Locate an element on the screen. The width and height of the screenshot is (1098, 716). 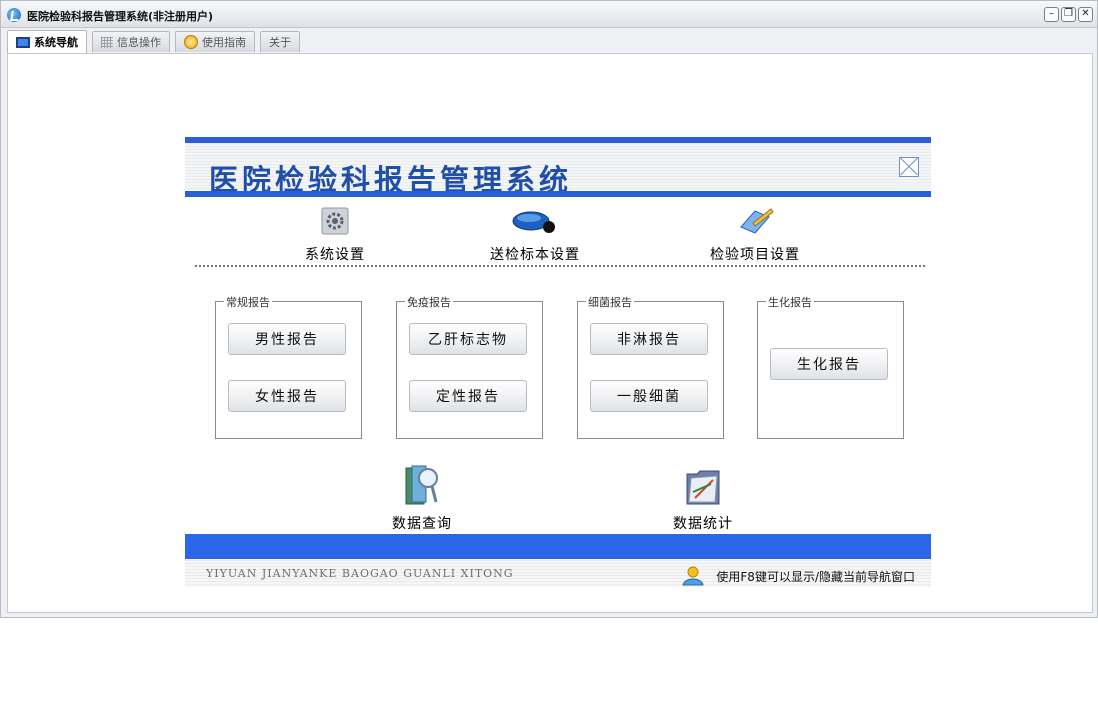
specimen-settings-item: 送检标本设置 is located at coordinates (535, 234).